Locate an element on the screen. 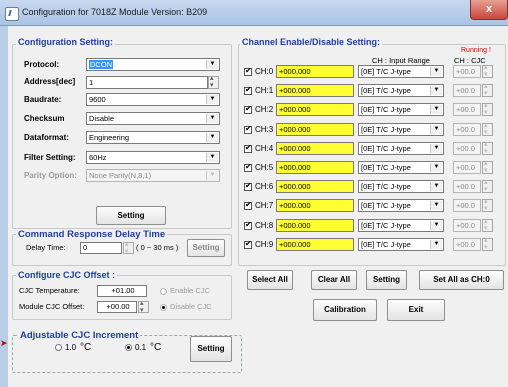 The height and width of the screenshot is (387, 508). configuration-setting-title: Configuration Setting: is located at coordinates (65, 42).